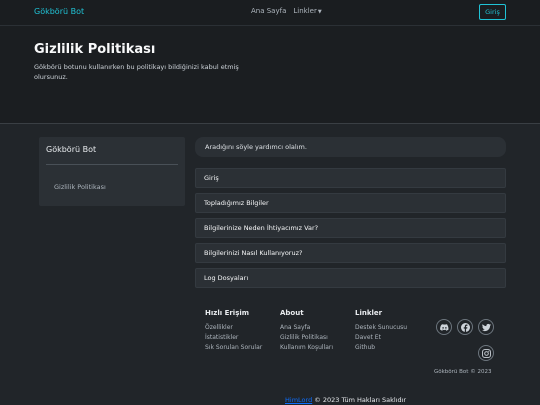 This screenshot has height=405, width=540. Describe the element at coordinates (492, 12) in the screenshot. I see `login-button: Giriş` at that location.